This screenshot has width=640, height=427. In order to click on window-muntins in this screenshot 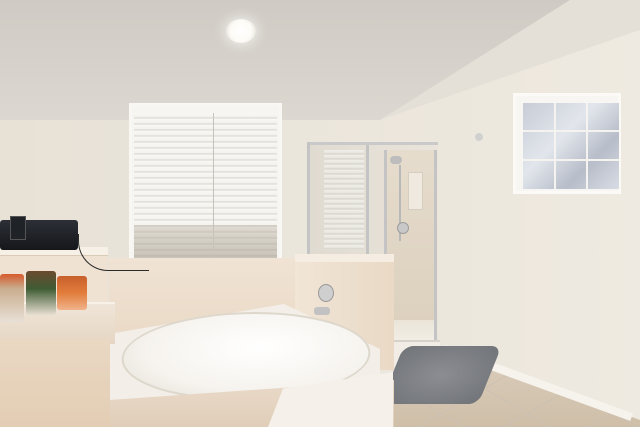, I will do `click(571, 146)`.